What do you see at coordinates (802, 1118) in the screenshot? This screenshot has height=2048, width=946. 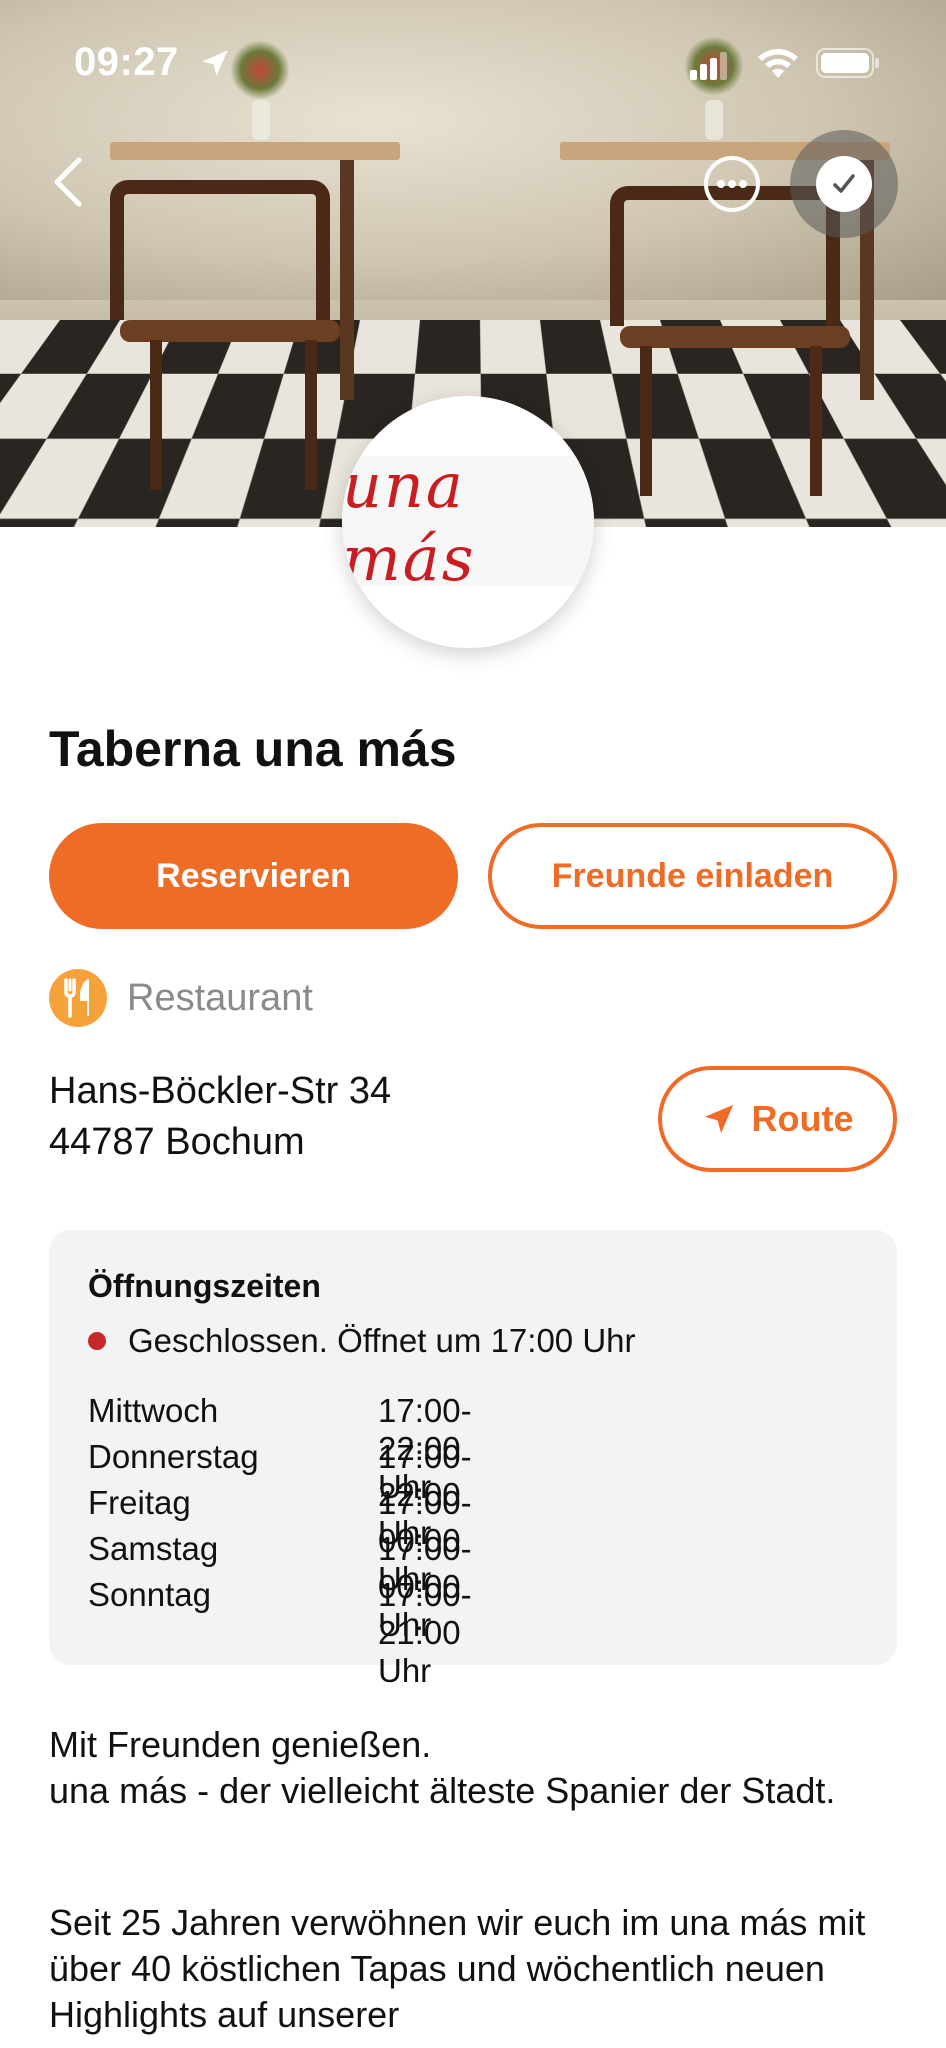 I see `route-label: Route` at bounding box center [802, 1118].